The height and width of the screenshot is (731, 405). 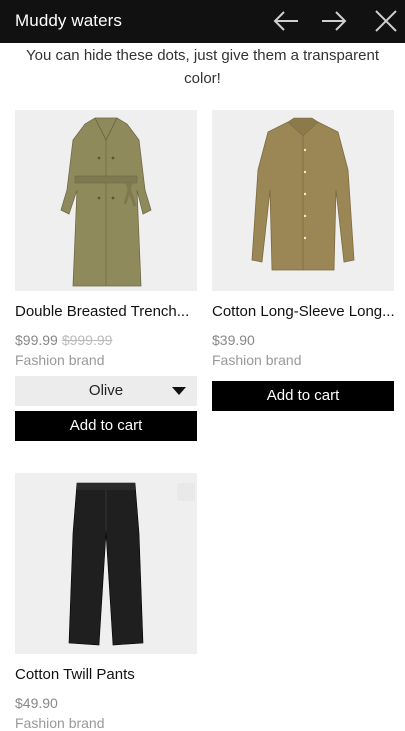 I want to click on product-price: $99.99 $999.99, so click(x=63, y=340).